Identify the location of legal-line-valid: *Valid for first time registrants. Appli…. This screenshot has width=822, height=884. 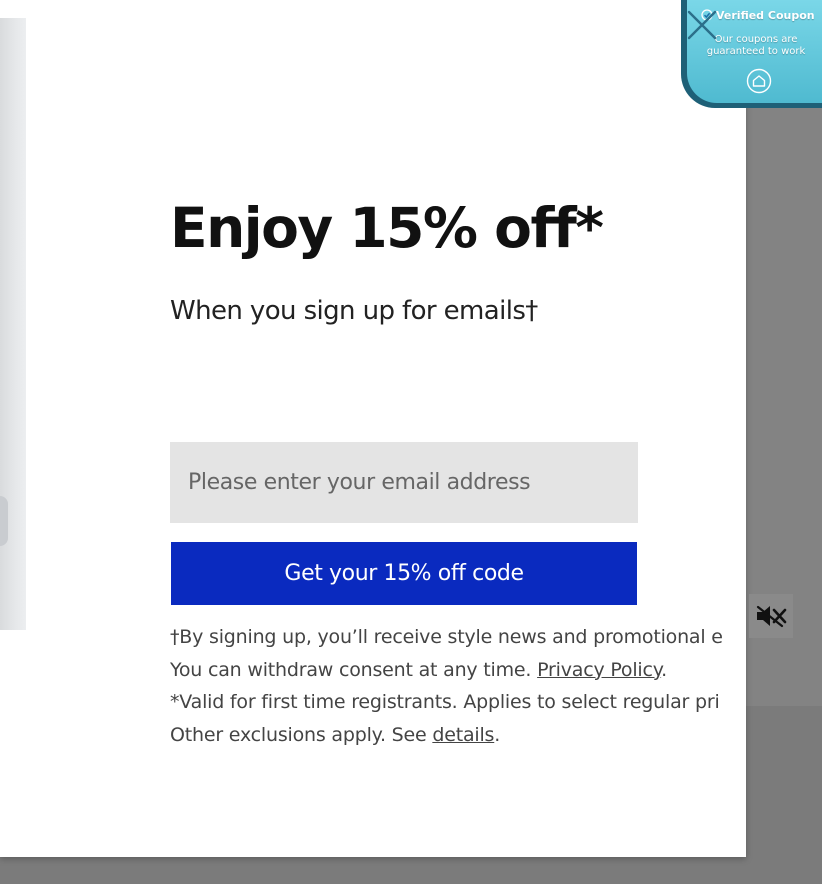
(445, 702).